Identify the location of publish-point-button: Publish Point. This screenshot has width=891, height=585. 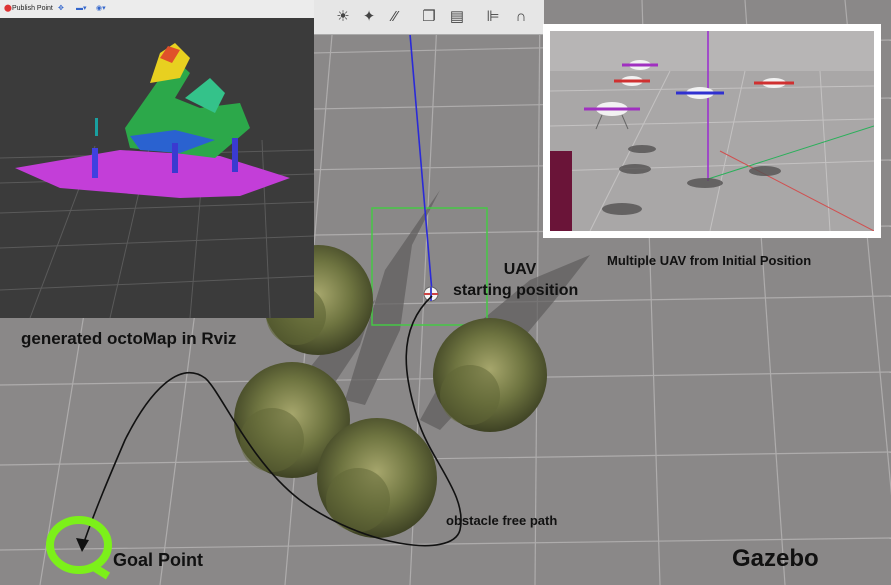
(32, 9).